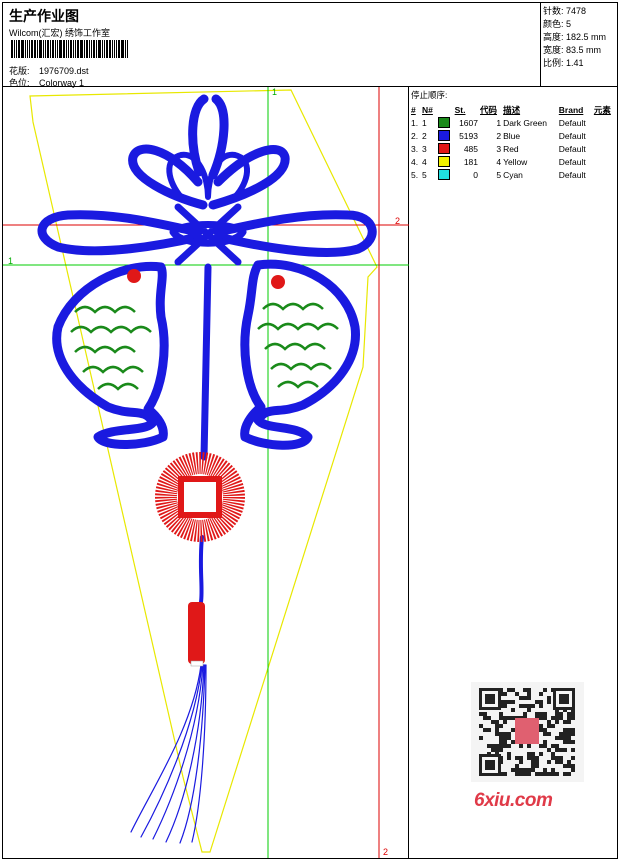 The height and width of the screenshot is (863, 620). Describe the element at coordinates (197, 663) in the screenshot. I see `tassel-cap` at that location.